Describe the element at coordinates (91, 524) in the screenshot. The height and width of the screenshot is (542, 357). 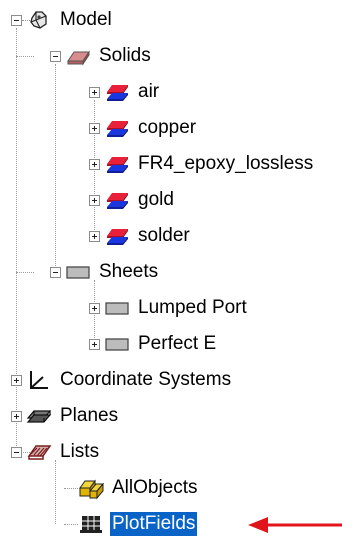
I see `plot-fields-icon` at that location.